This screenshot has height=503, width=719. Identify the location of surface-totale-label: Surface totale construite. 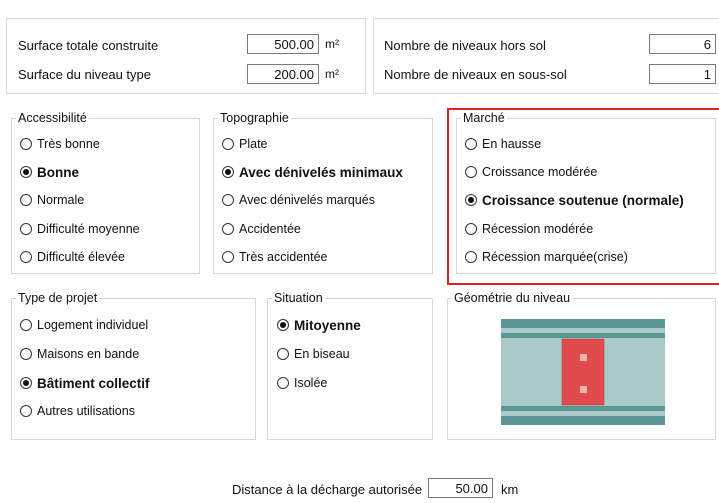
(88, 45).